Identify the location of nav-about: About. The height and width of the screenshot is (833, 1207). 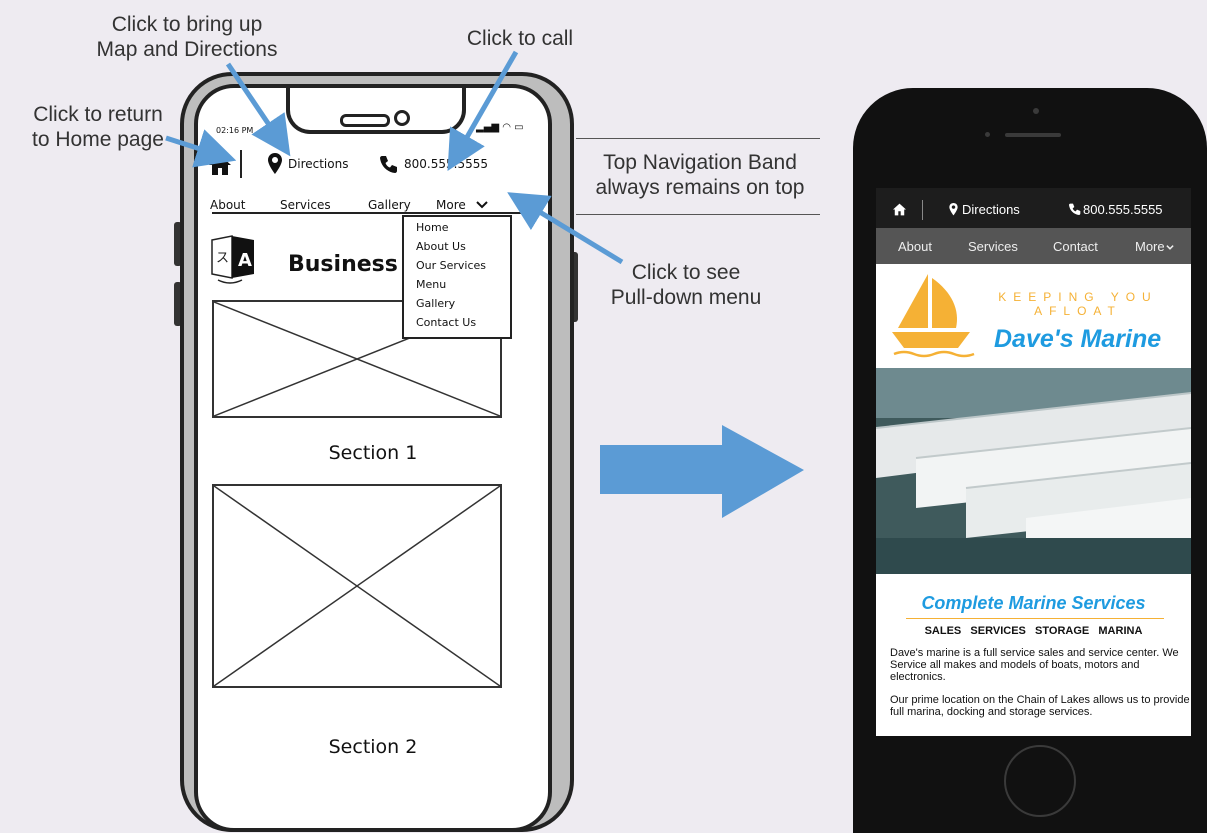
(915, 246).